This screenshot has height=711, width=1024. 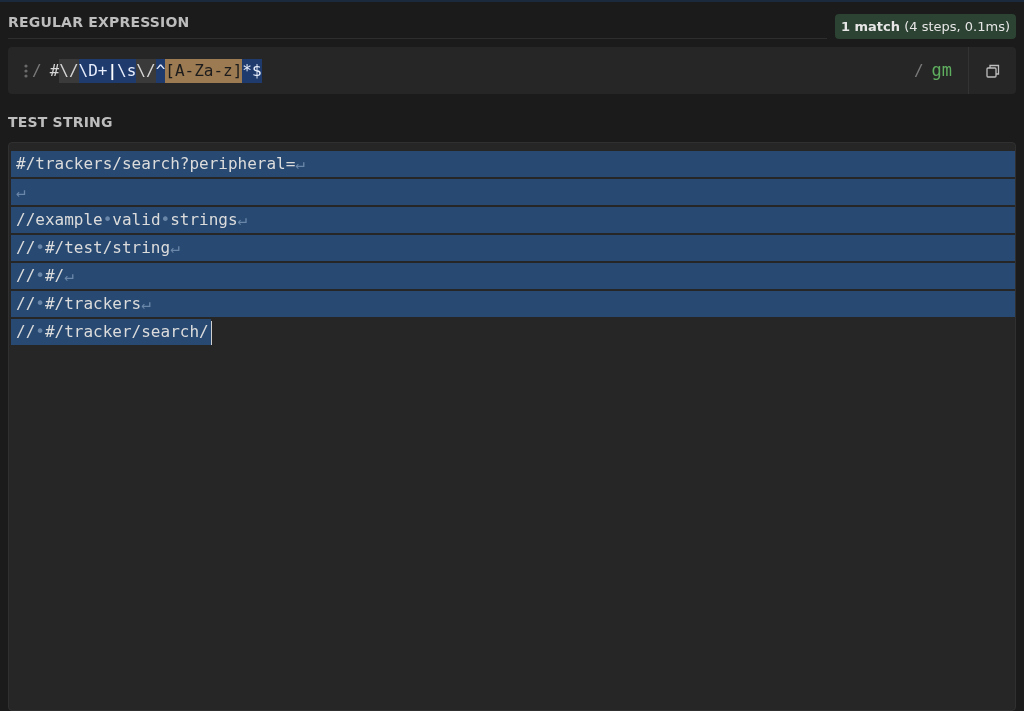 I want to click on regex-token: |, so click(x=112, y=70).